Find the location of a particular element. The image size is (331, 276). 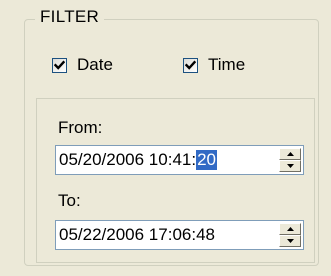

to-spin-up-button is located at coordinates (290, 229).